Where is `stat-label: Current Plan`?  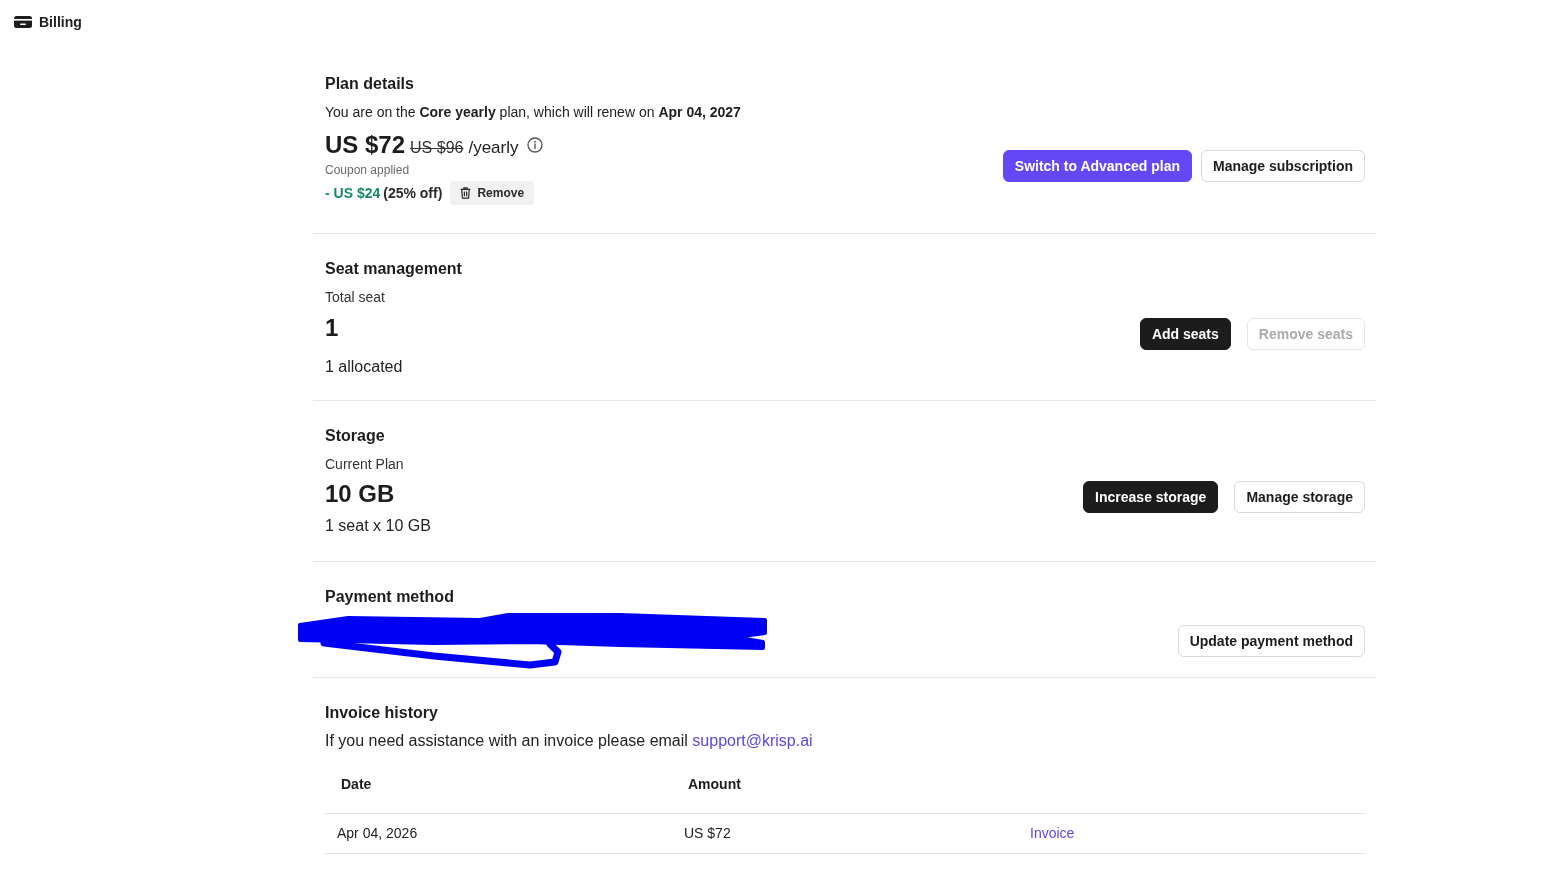 stat-label: Current Plan is located at coordinates (365, 464).